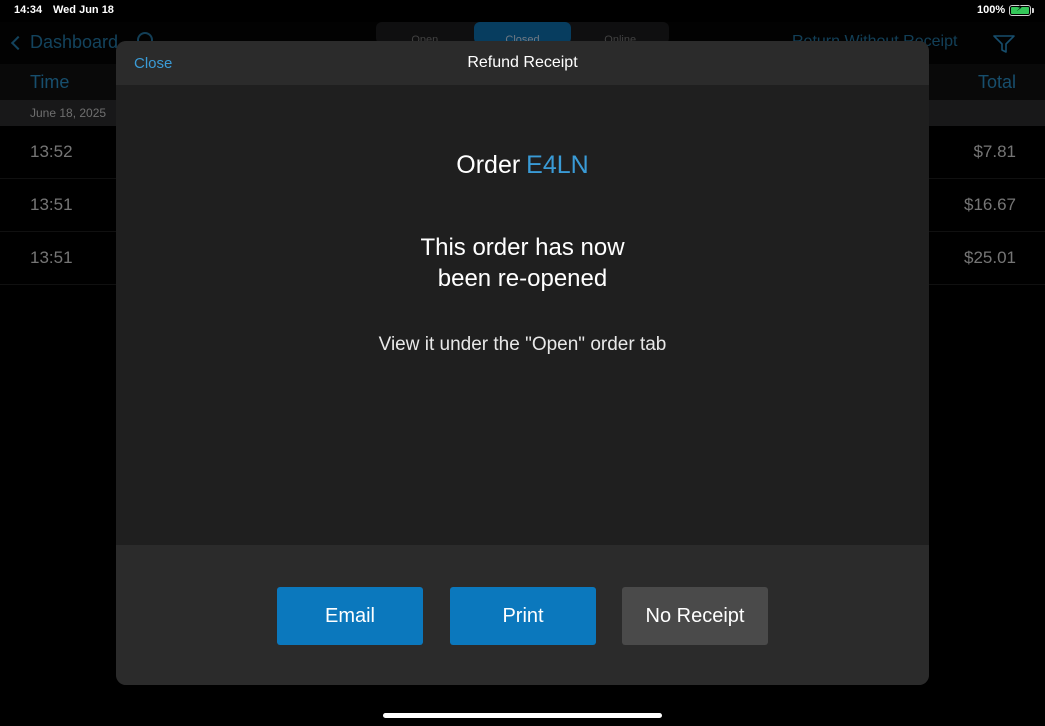 This screenshot has width=1045, height=726. Describe the element at coordinates (522, 715) in the screenshot. I see `home-indicator` at that location.